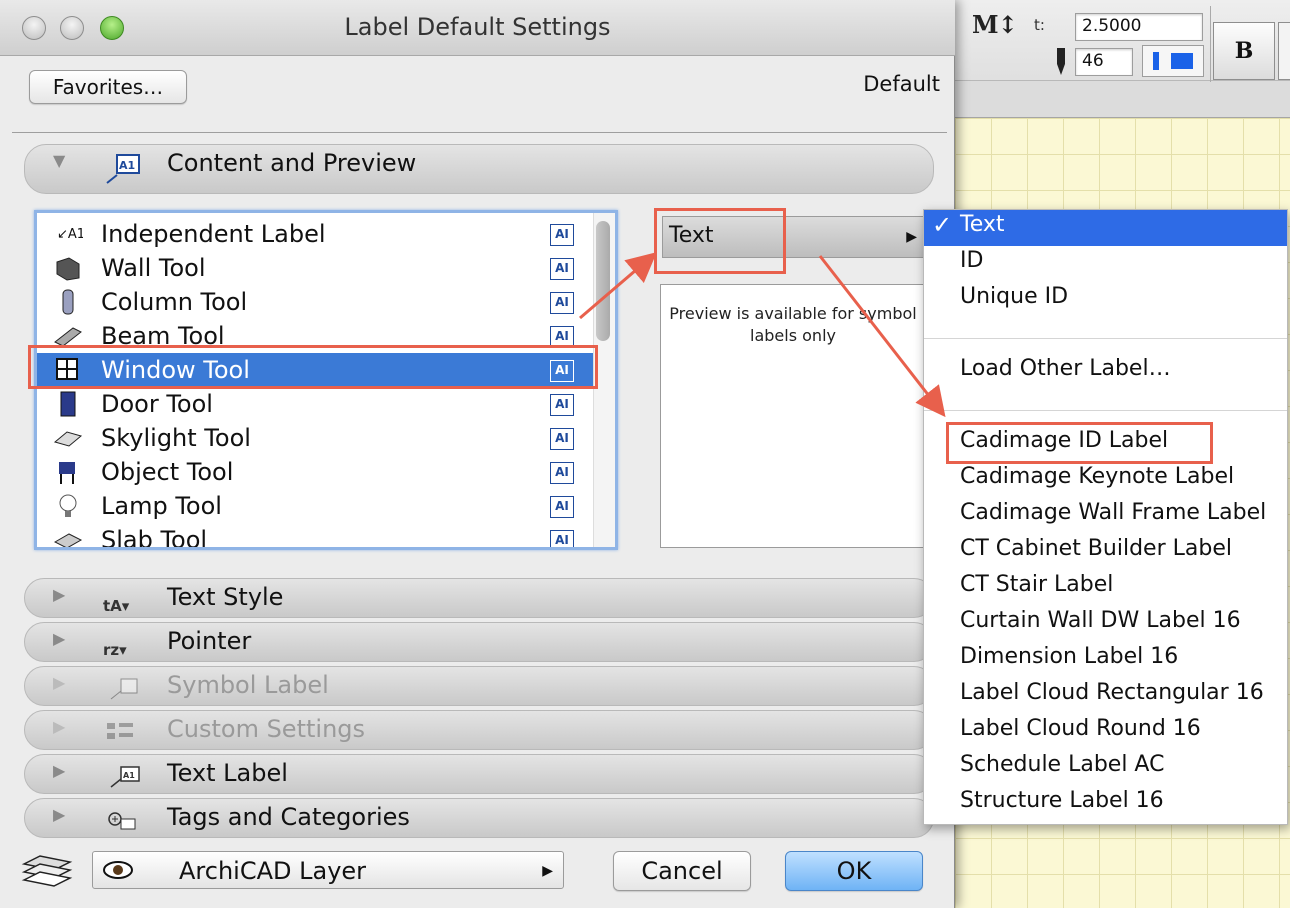 Image resolution: width=1290 pixels, height=908 pixels. What do you see at coordinates (176, 438) in the screenshot?
I see `list-item-label: Skylight Tool` at bounding box center [176, 438].